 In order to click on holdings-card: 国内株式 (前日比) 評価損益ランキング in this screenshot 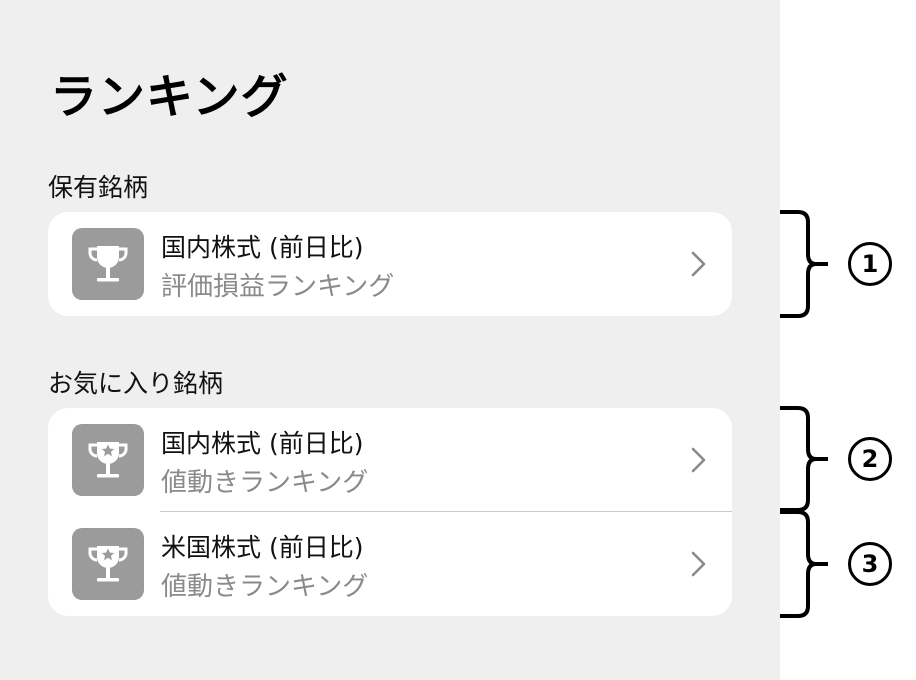, I will do `click(390, 264)`.